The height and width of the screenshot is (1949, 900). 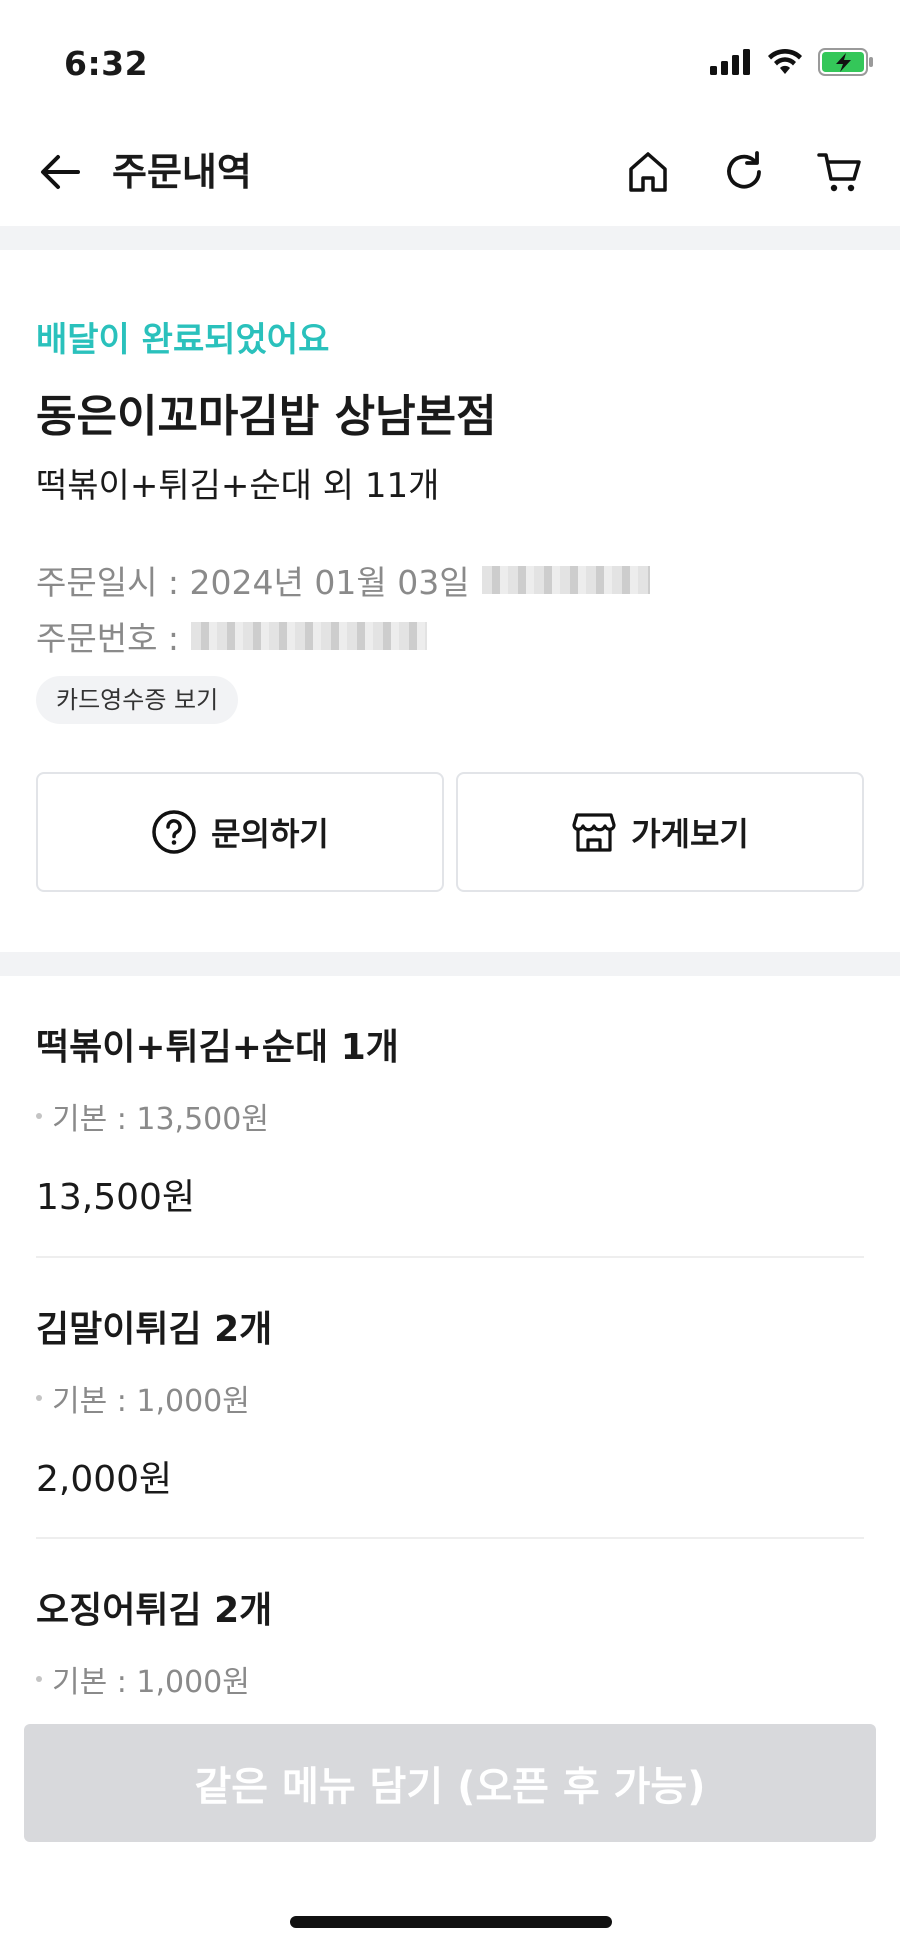 I want to click on battery-charging-icon, so click(x=845, y=62).